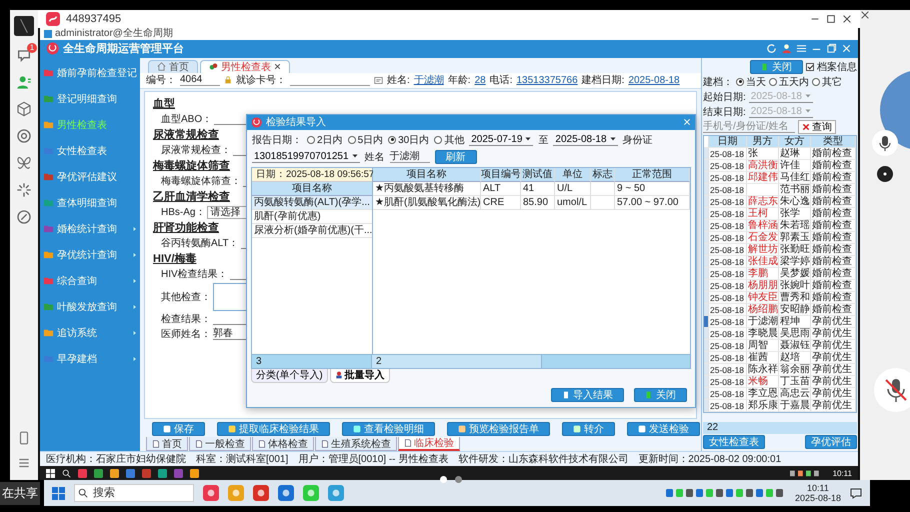 This screenshot has height=512, width=910. What do you see at coordinates (90, 177) in the screenshot?
I see `sidebar-item: 孕优评估建议` at bounding box center [90, 177].